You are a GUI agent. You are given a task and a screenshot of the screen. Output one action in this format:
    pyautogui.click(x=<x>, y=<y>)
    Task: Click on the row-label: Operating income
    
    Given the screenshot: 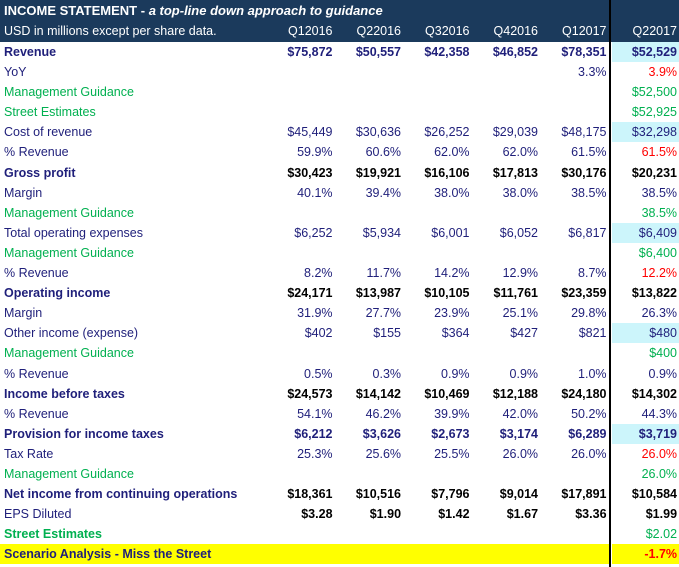 What is the action you would take?
    pyautogui.click(x=133, y=293)
    